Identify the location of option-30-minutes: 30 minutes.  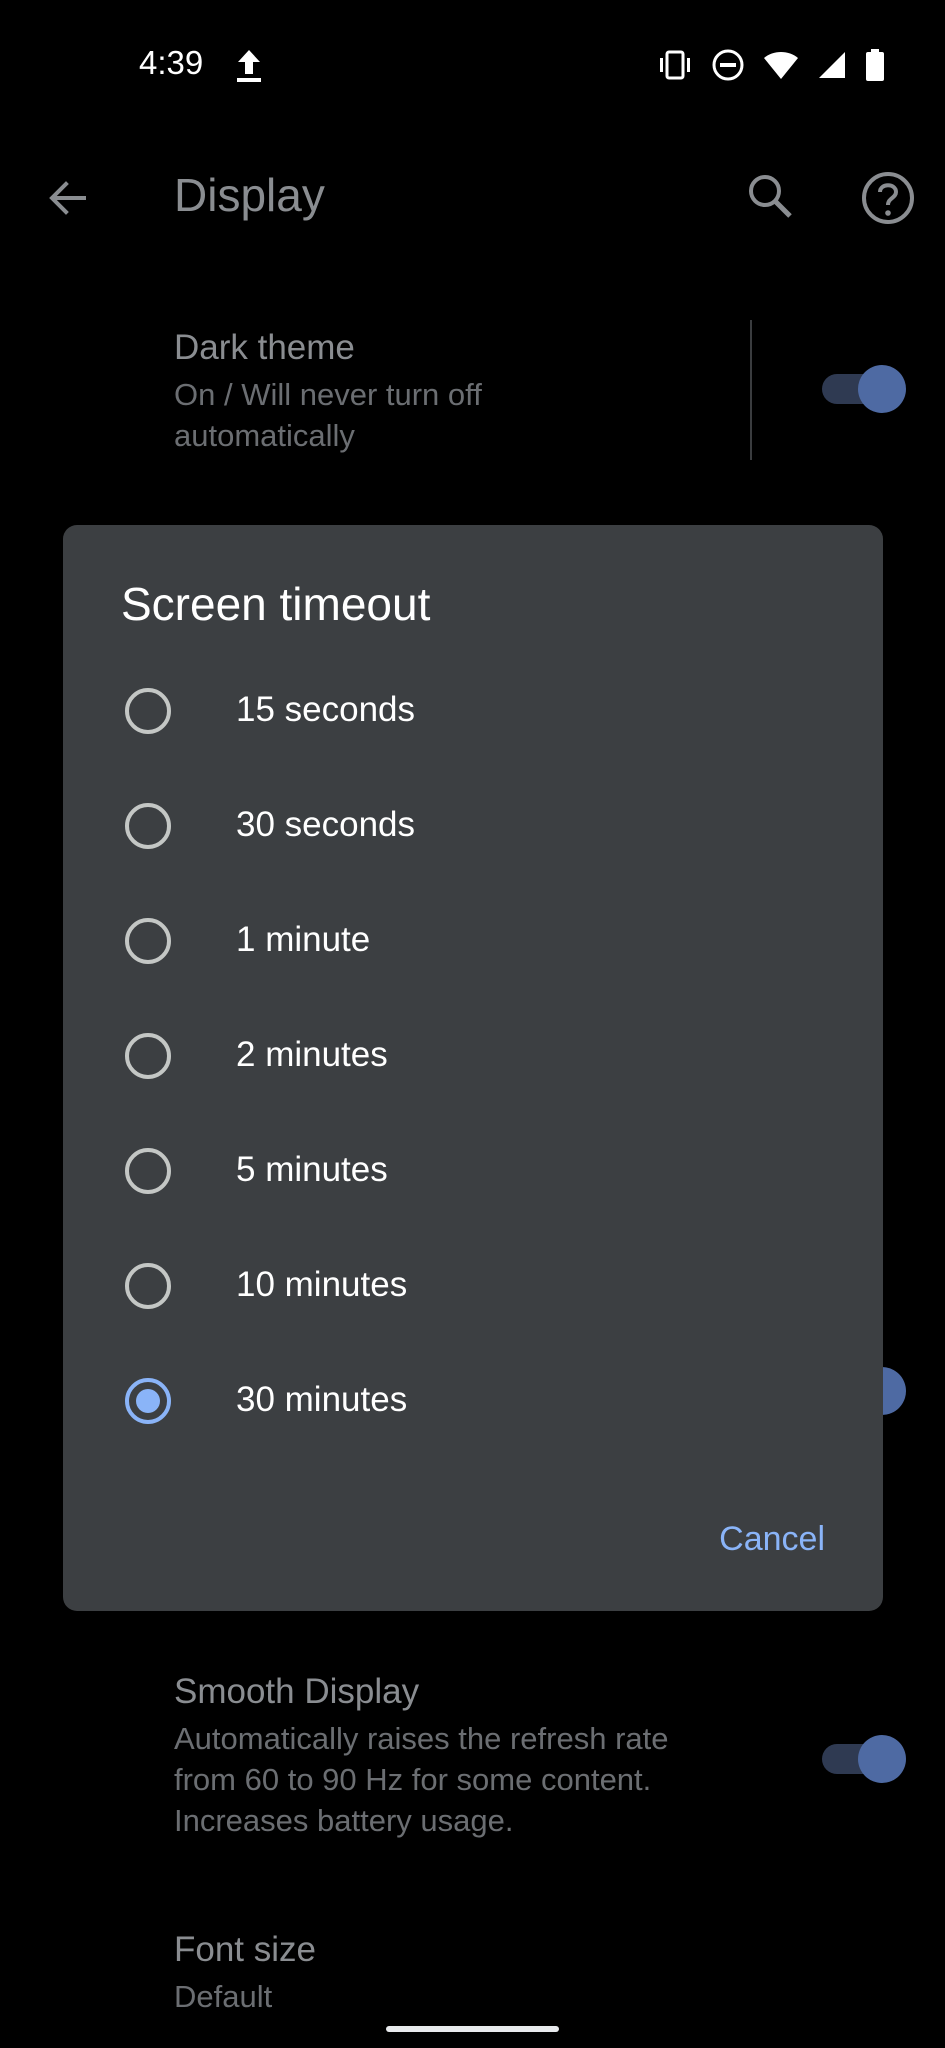
(473, 1401).